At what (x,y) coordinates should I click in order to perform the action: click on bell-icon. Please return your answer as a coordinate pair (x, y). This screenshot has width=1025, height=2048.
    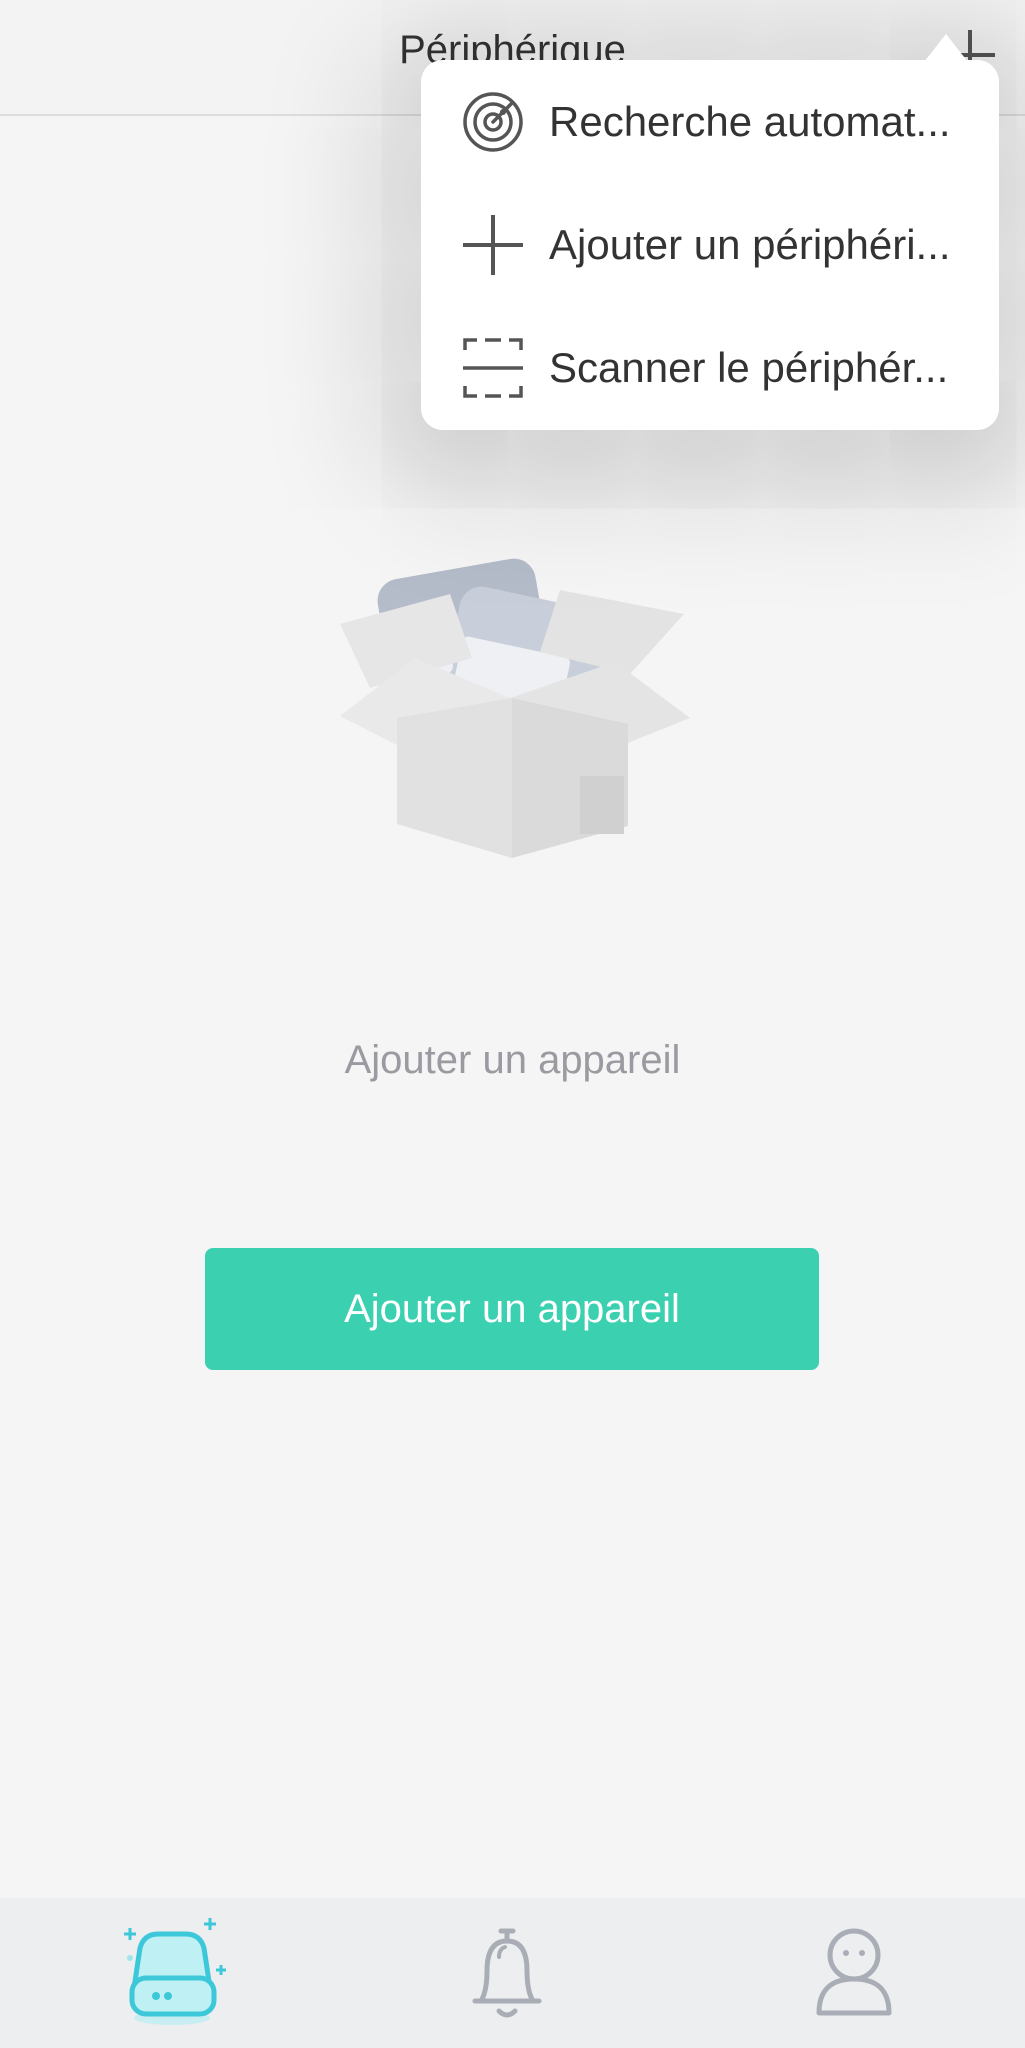
    Looking at the image, I should click on (507, 1973).